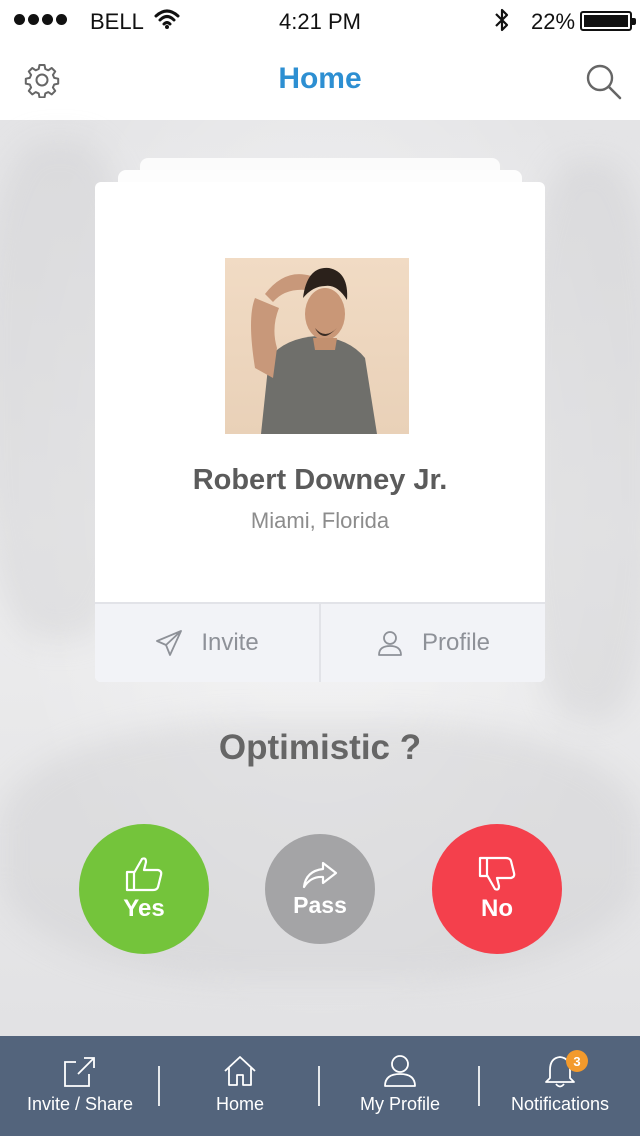 This screenshot has width=640, height=1136. What do you see at coordinates (320, 480) in the screenshot?
I see `profile-name: Robert Downey Jr.` at bounding box center [320, 480].